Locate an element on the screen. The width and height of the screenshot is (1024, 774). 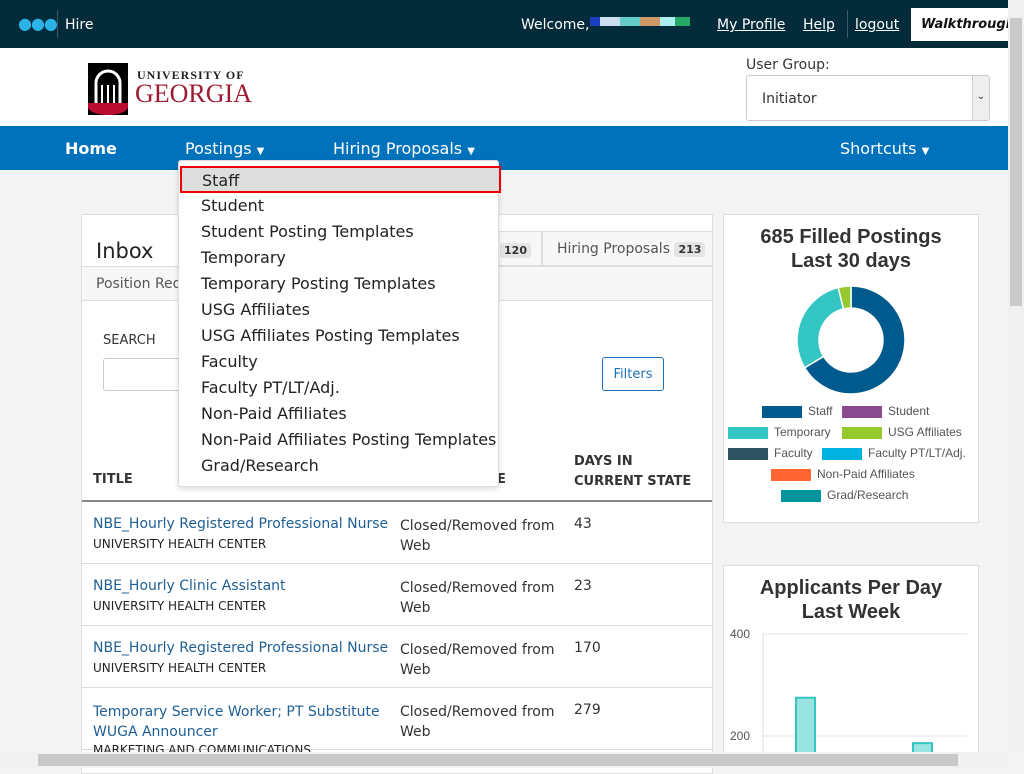
days-in-state: 279 is located at coordinates (587, 710).